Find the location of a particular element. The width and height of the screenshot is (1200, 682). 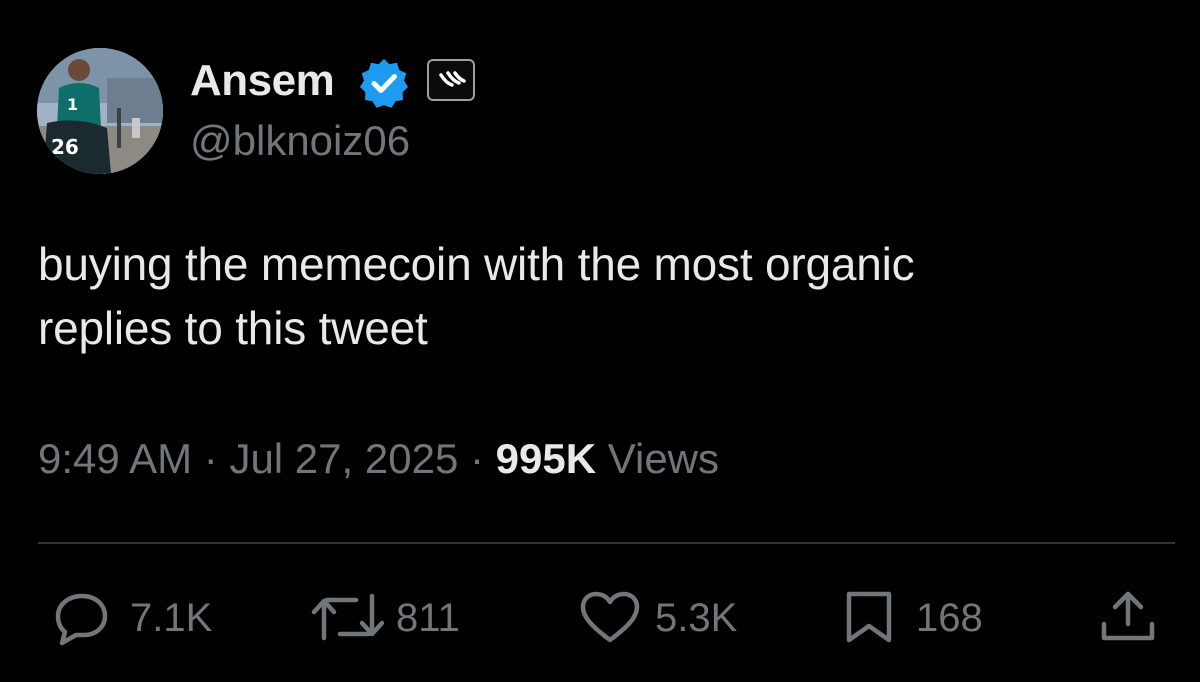

tweet-meta: 9:49 AM · Jul 27, 2025 · 995K Views is located at coordinates (378, 459).